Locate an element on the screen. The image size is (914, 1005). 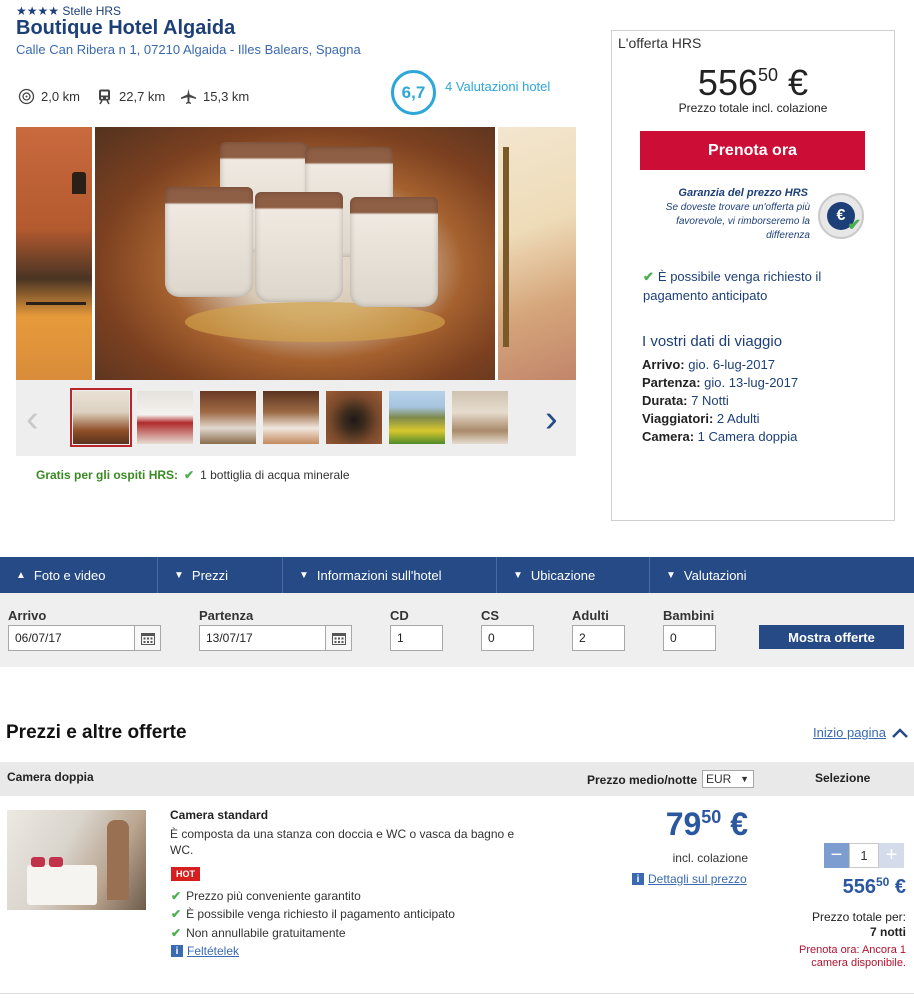
breakfast-included: incl. colazione is located at coordinates (710, 858).